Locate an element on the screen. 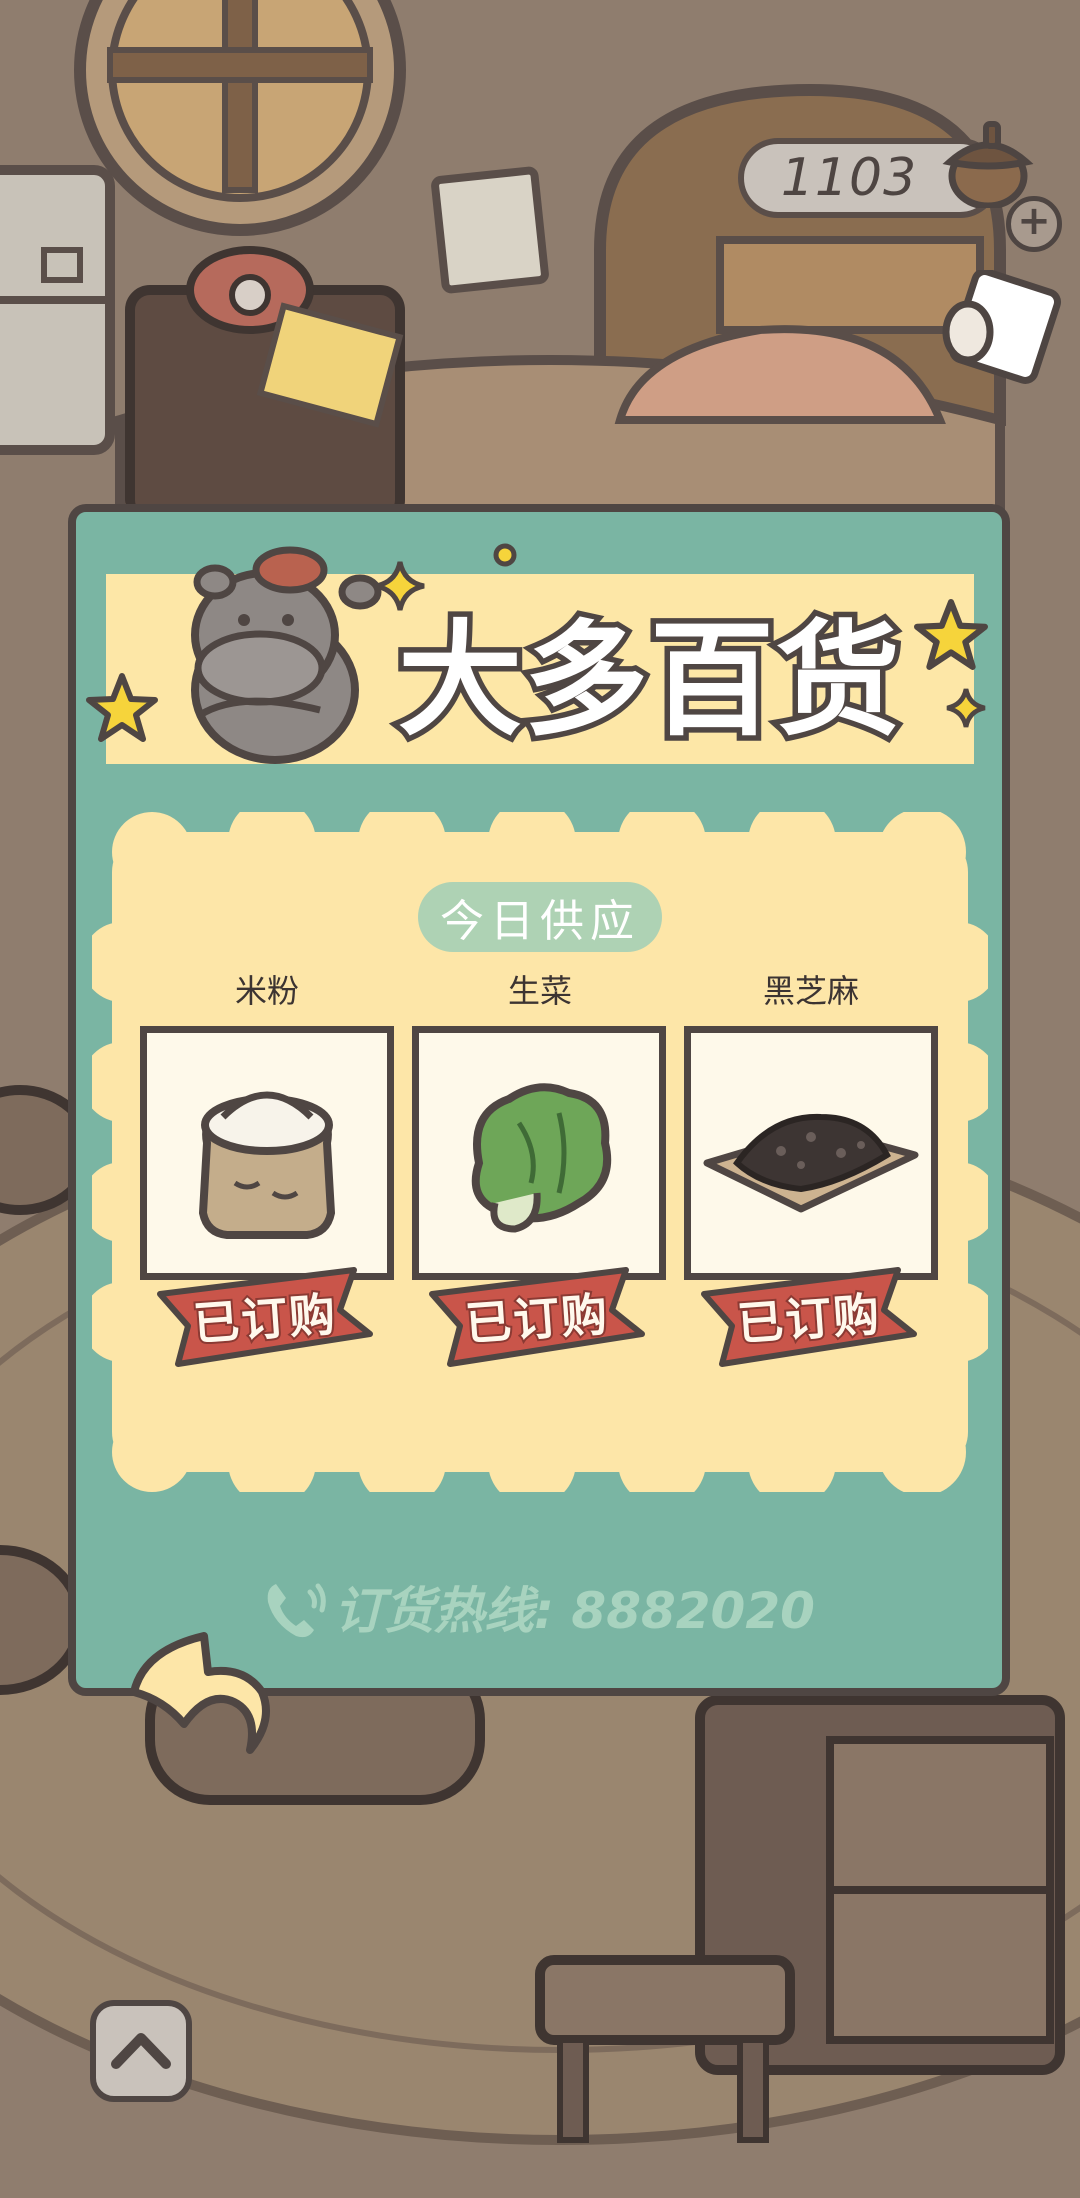  ordered-ribbon-rice-flour: 已订购 is located at coordinates (265, 1316).